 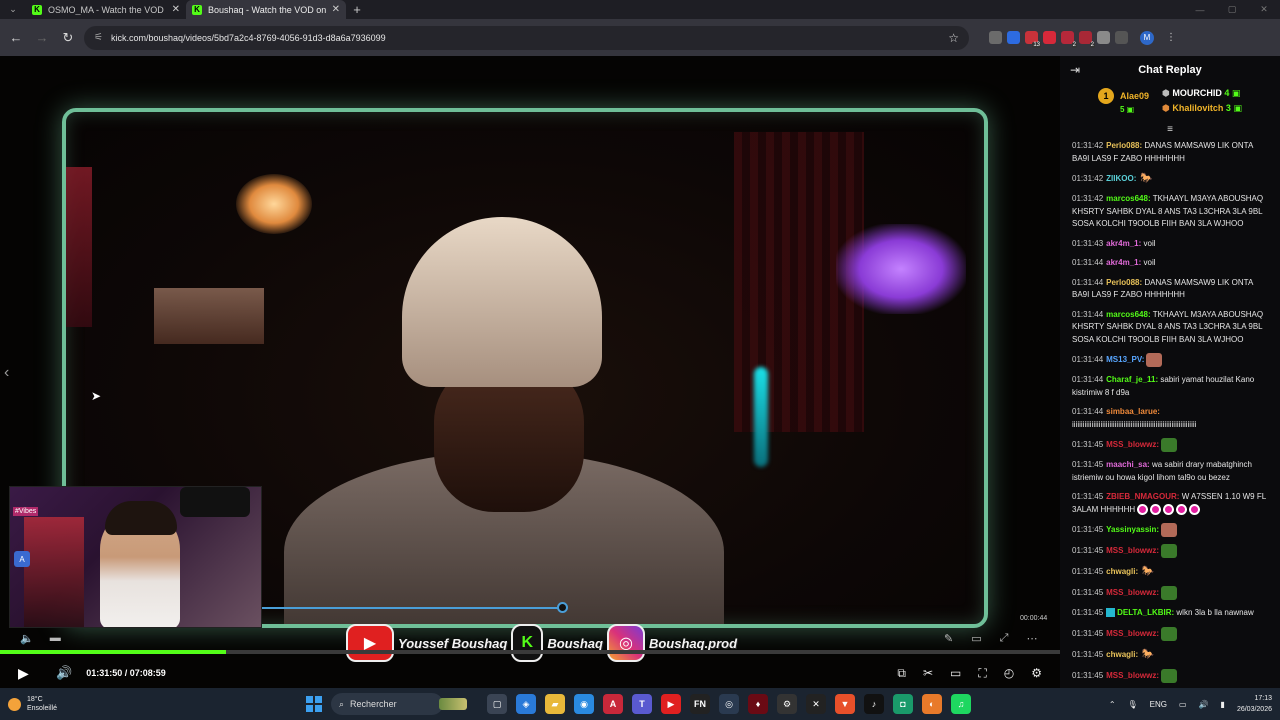 I want to click on message-username: Yassinyassin:, so click(x=1132, y=529).